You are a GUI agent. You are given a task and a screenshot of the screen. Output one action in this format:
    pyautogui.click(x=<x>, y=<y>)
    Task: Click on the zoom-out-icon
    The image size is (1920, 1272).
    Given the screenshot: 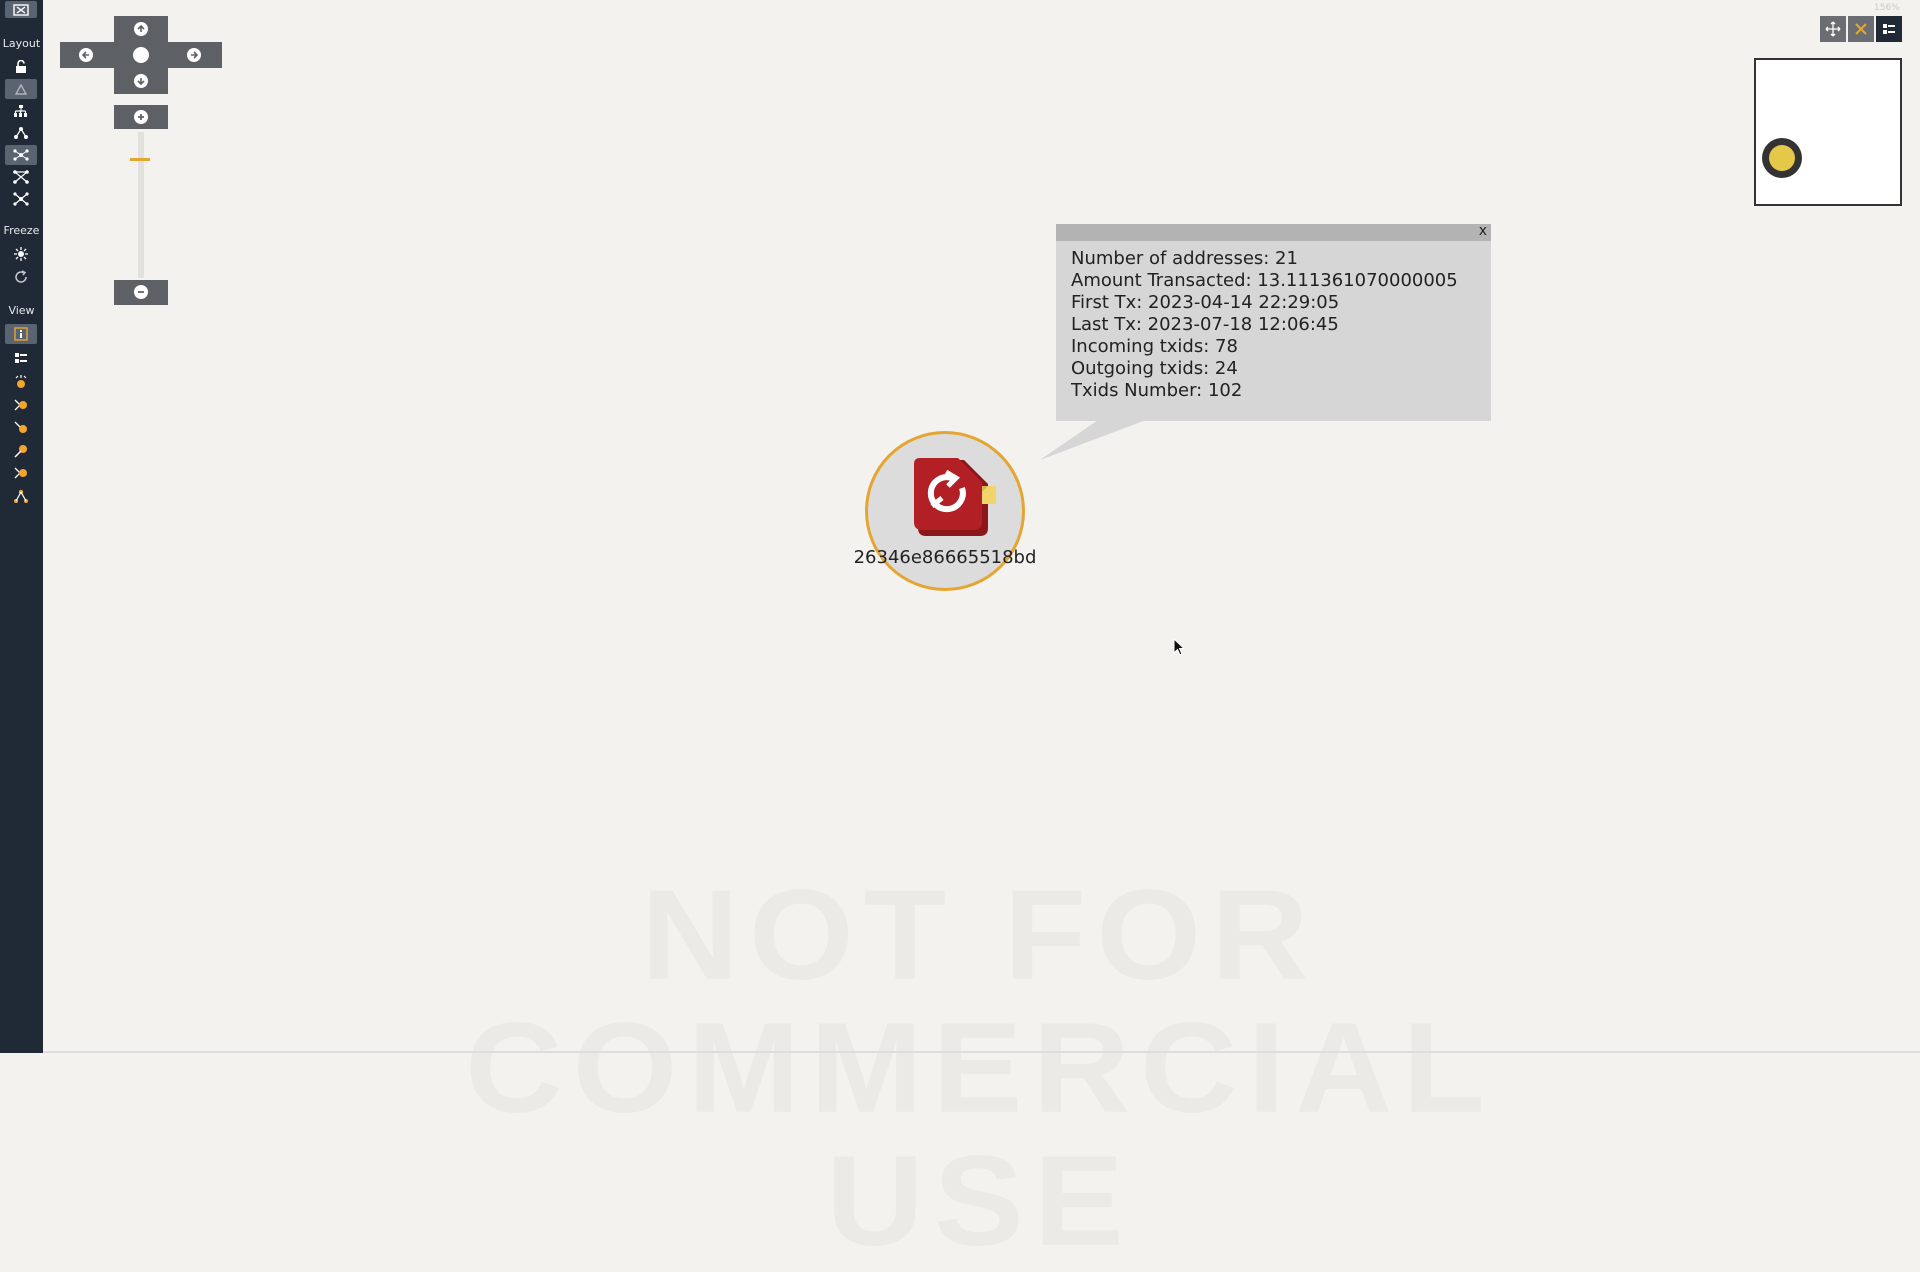 What is the action you would take?
    pyautogui.click(x=141, y=292)
    